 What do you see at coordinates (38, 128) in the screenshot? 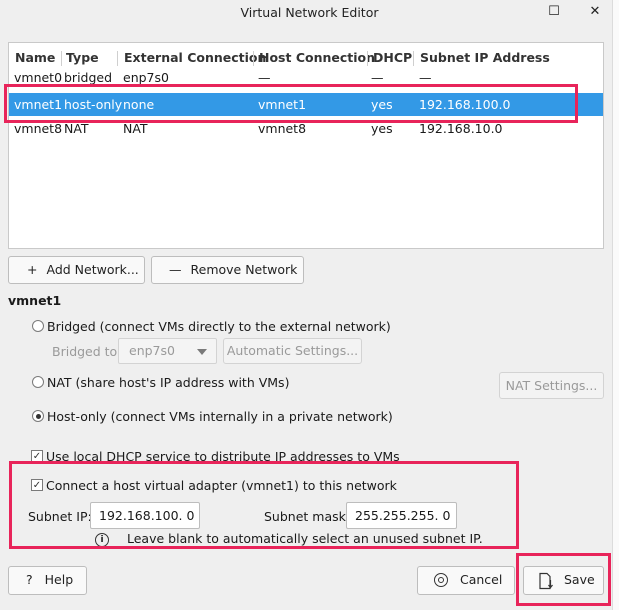
I see `cell-name: vmnet8` at bounding box center [38, 128].